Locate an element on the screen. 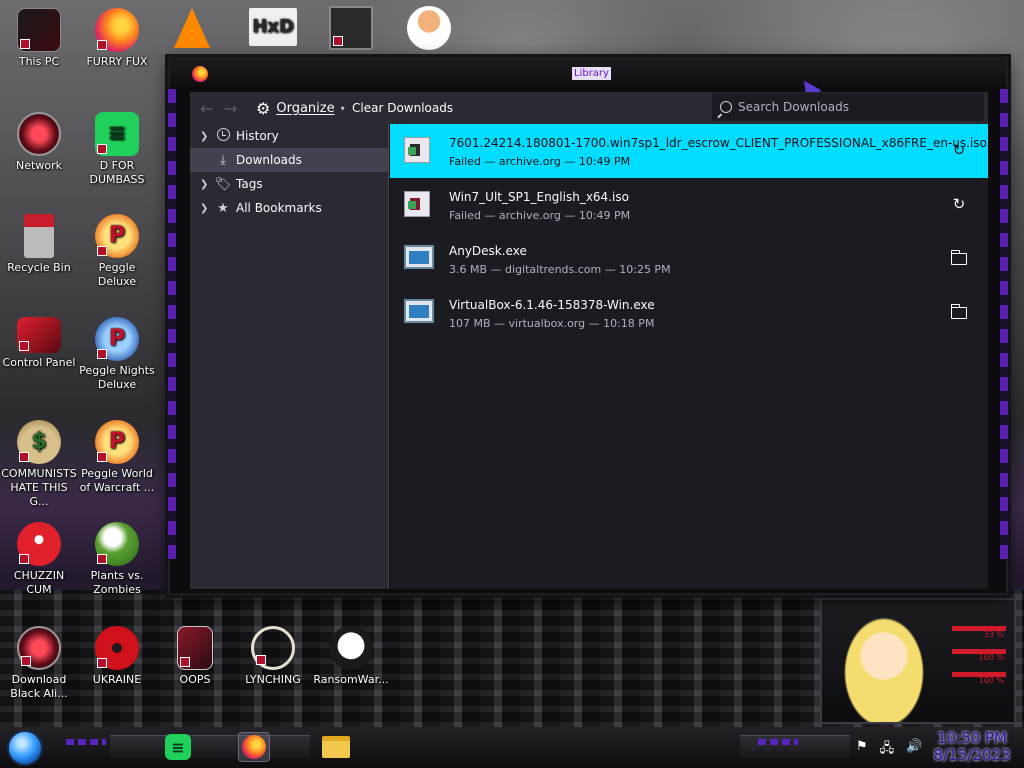 The width and height of the screenshot is (1024, 768). taskbar-app-firefox is located at coordinates (254, 747).